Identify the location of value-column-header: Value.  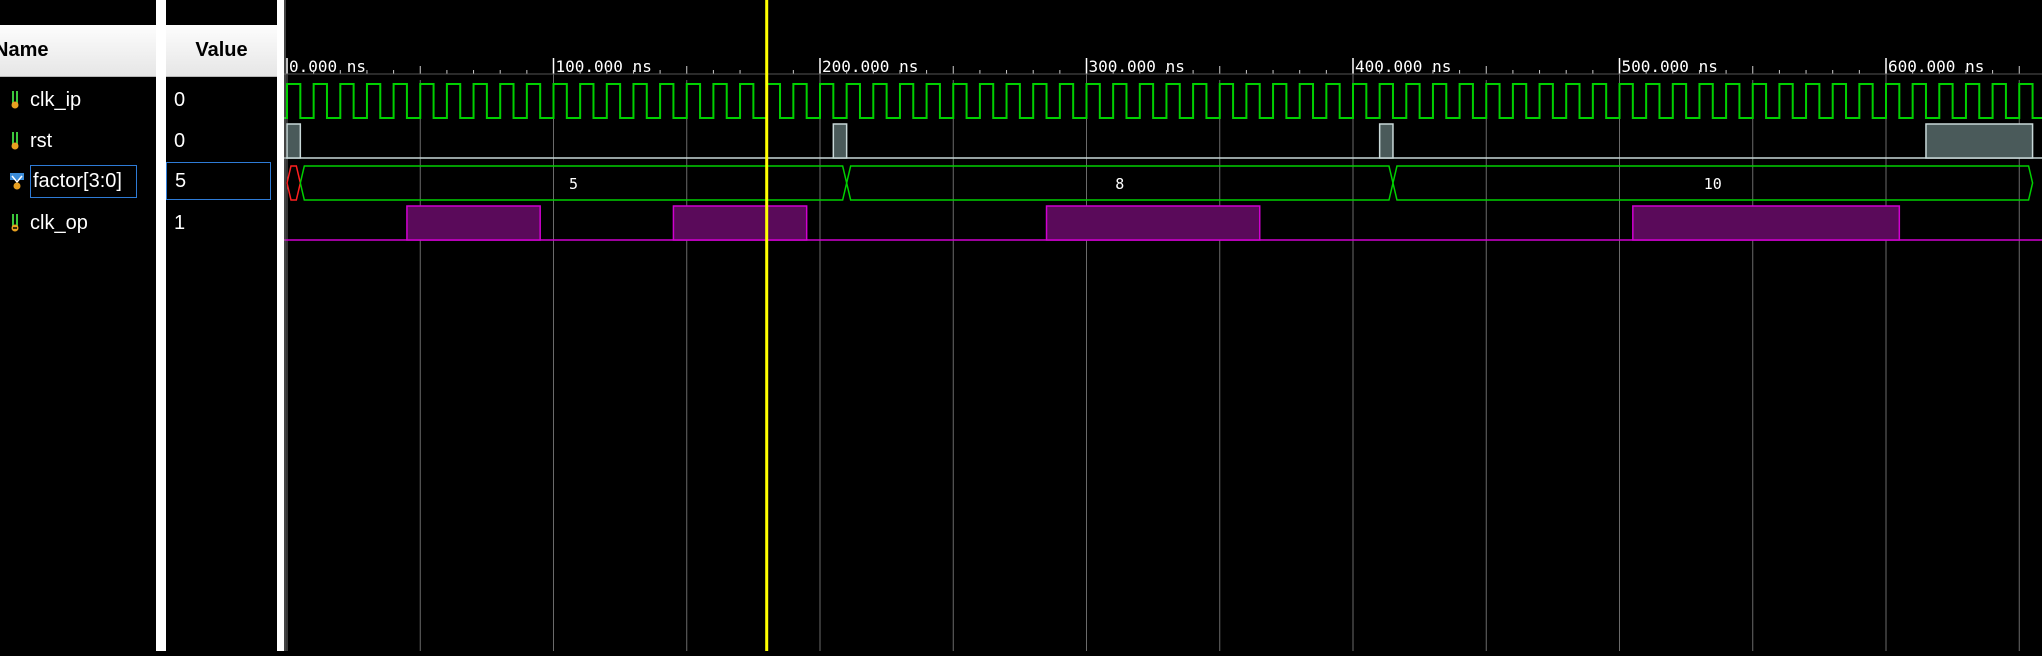
(221, 51).